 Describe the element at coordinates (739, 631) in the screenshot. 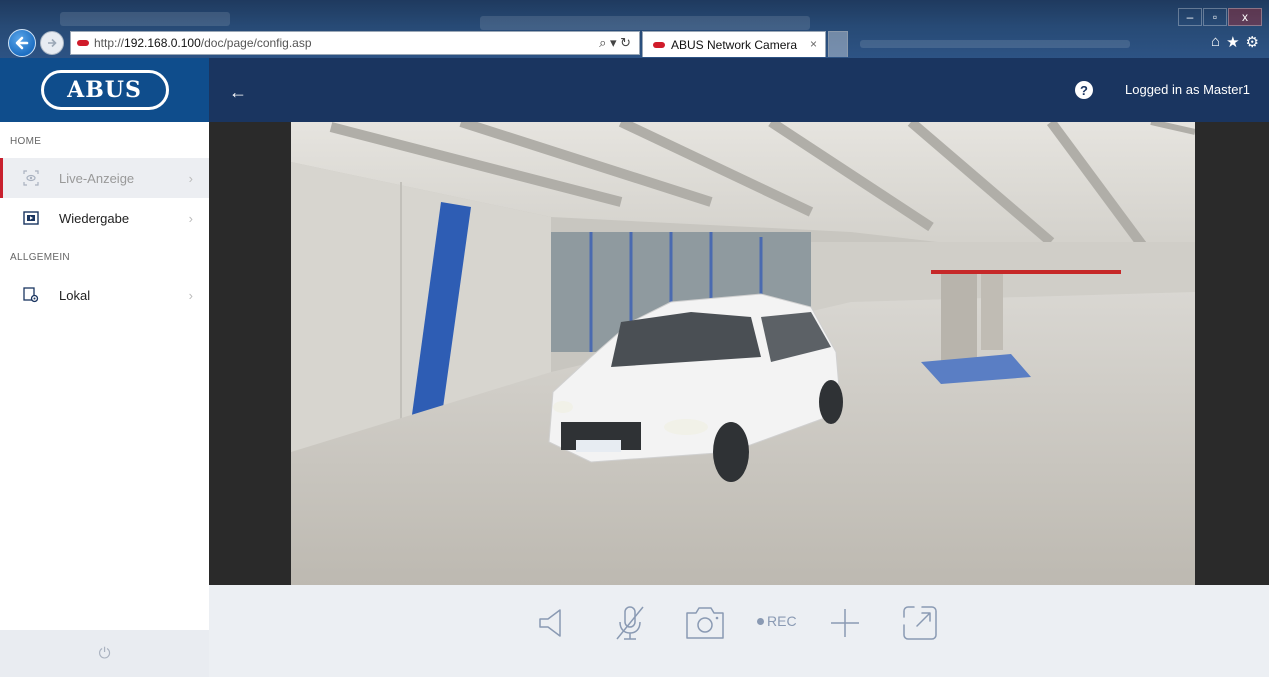

I see `video-toolbar: REC` at that location.